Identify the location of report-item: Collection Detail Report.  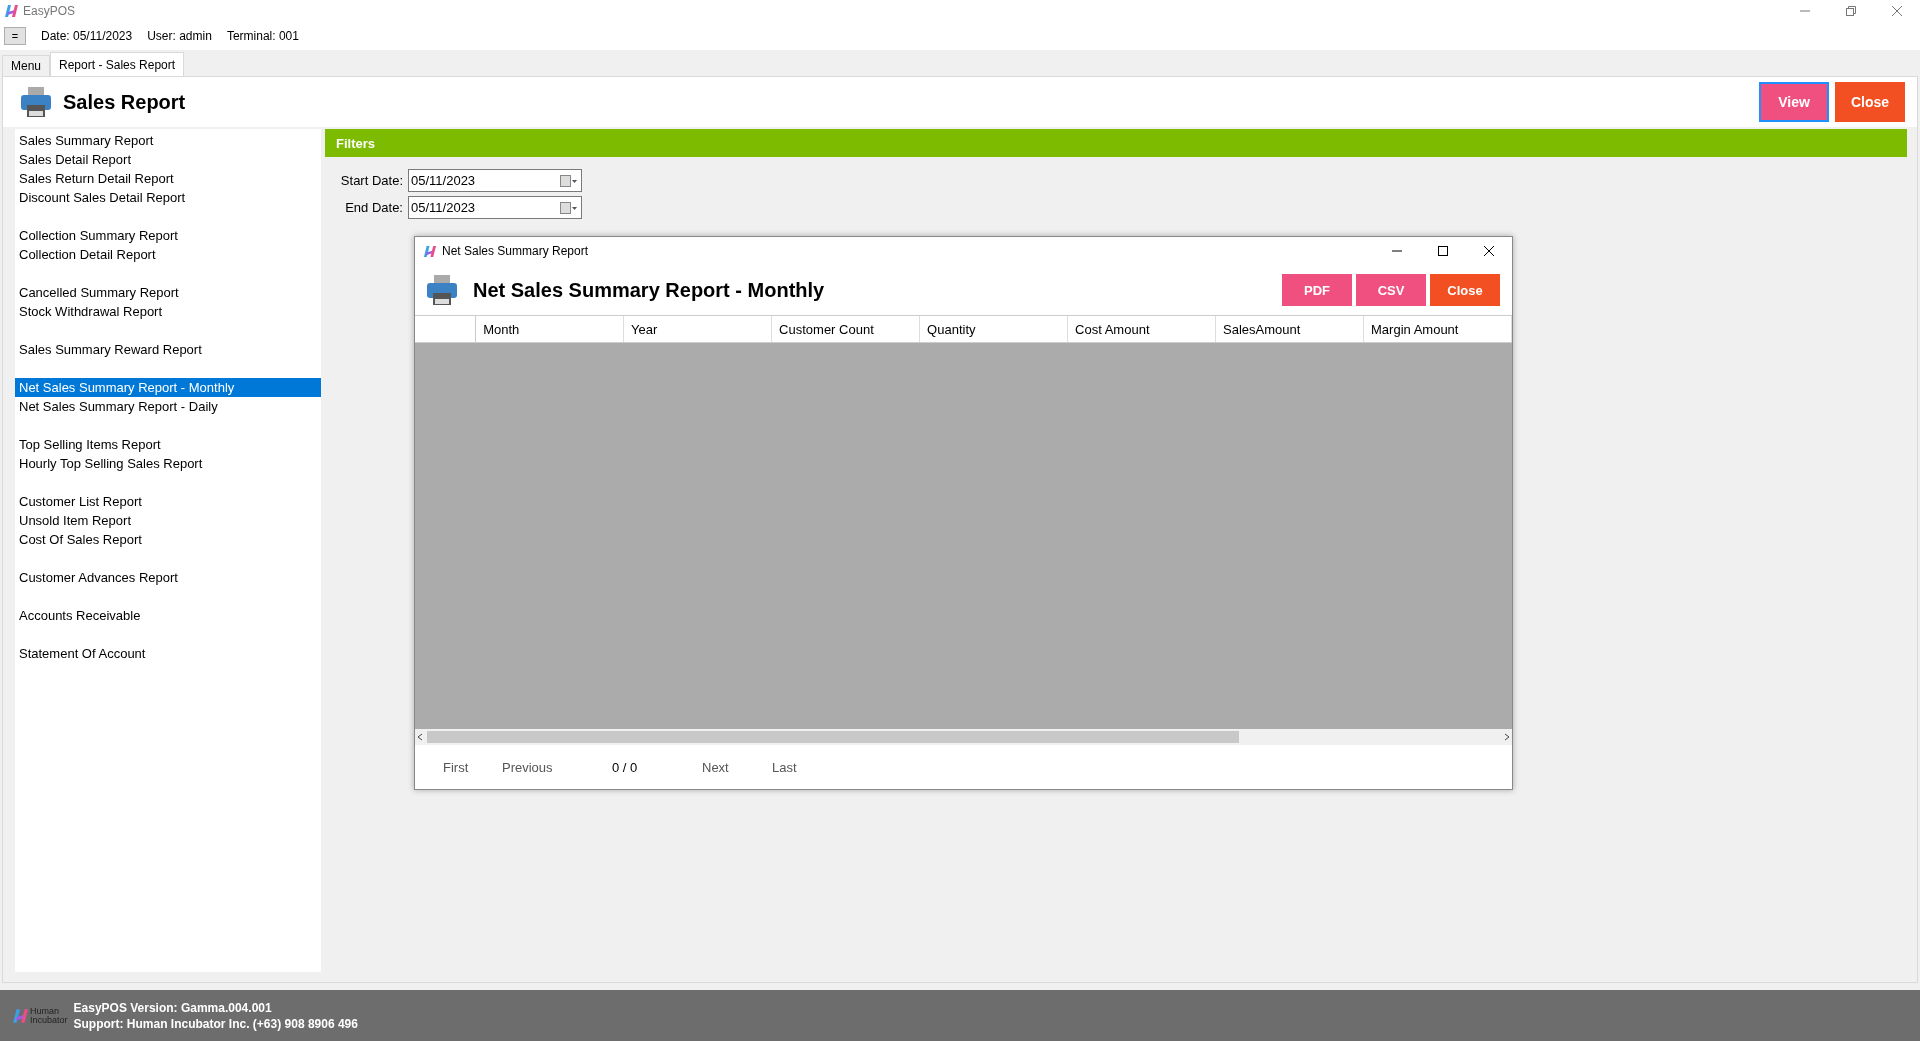
(168, 254).